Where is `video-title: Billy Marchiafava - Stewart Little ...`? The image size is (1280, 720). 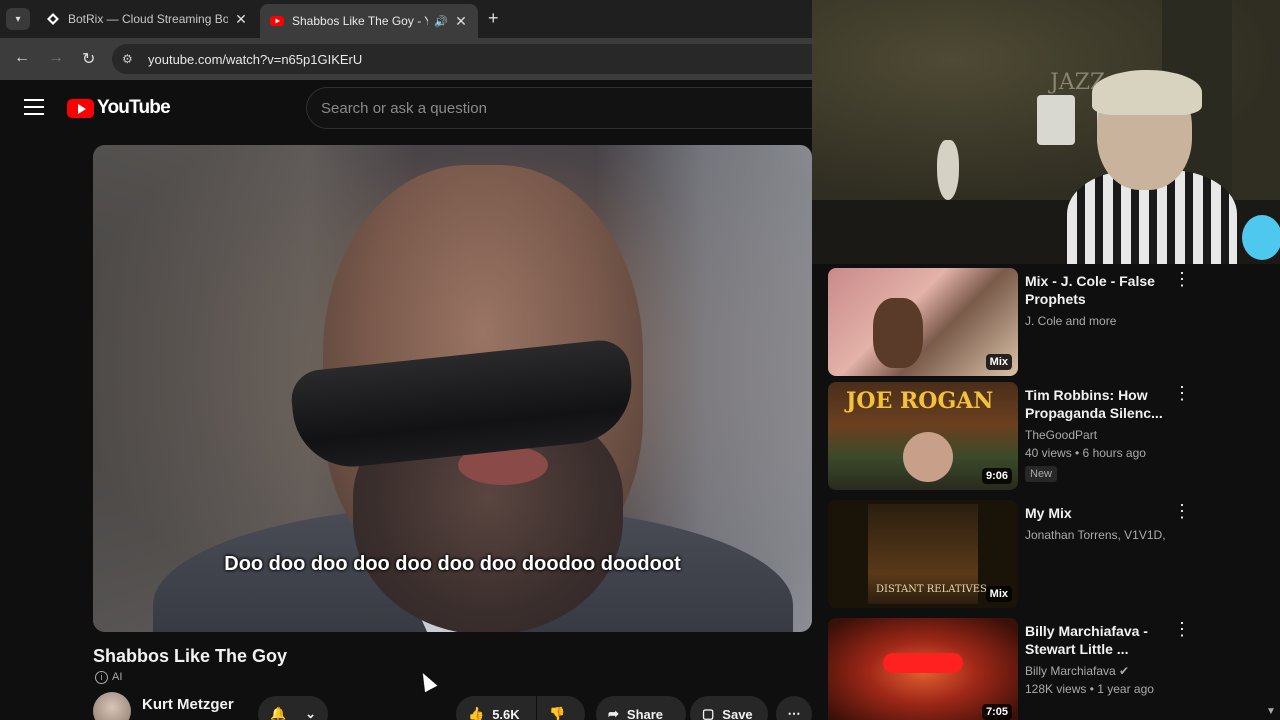 video-title: Billy Marchiafava - Stewart Little ... is located at coordinates (1097, 640).